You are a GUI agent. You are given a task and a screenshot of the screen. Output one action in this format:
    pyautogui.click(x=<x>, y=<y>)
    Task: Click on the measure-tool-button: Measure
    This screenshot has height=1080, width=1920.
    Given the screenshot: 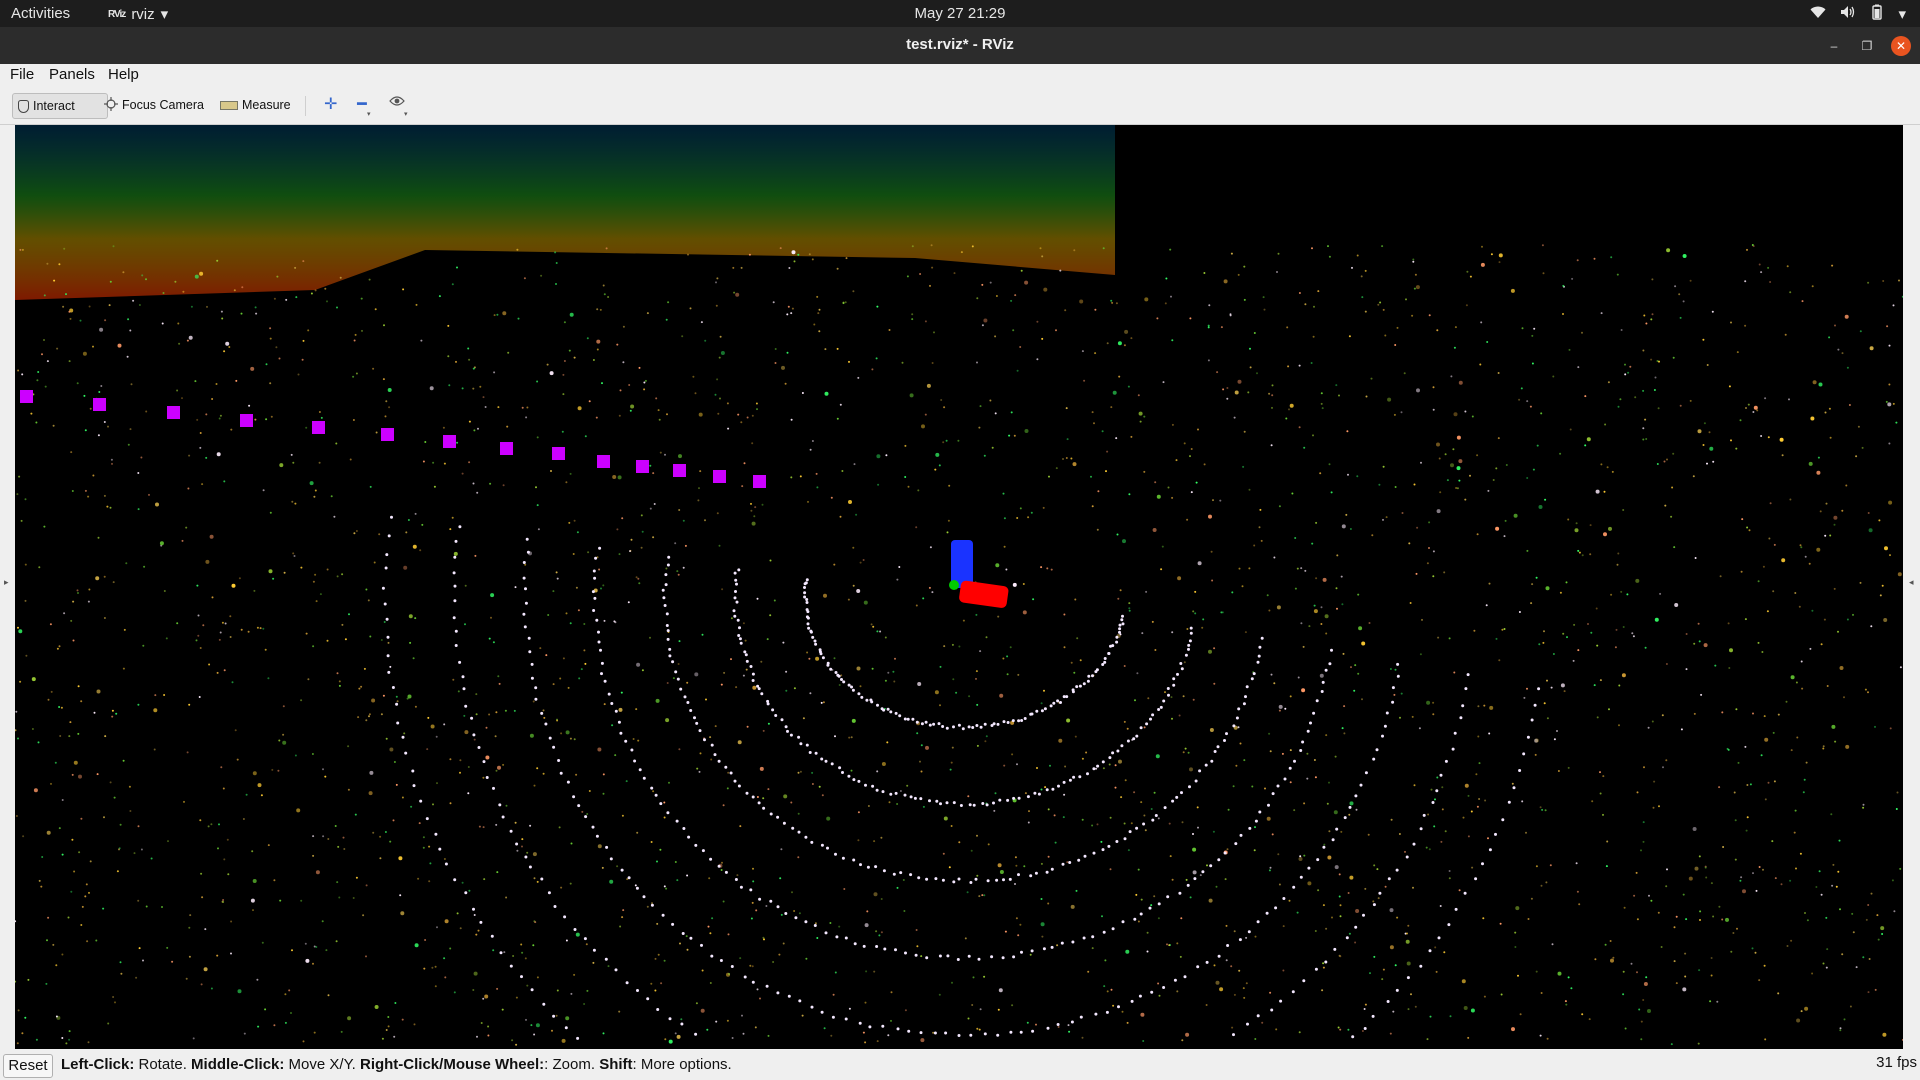 What is the action you would take?
    pyautogui.click(x=255, y=105)
    